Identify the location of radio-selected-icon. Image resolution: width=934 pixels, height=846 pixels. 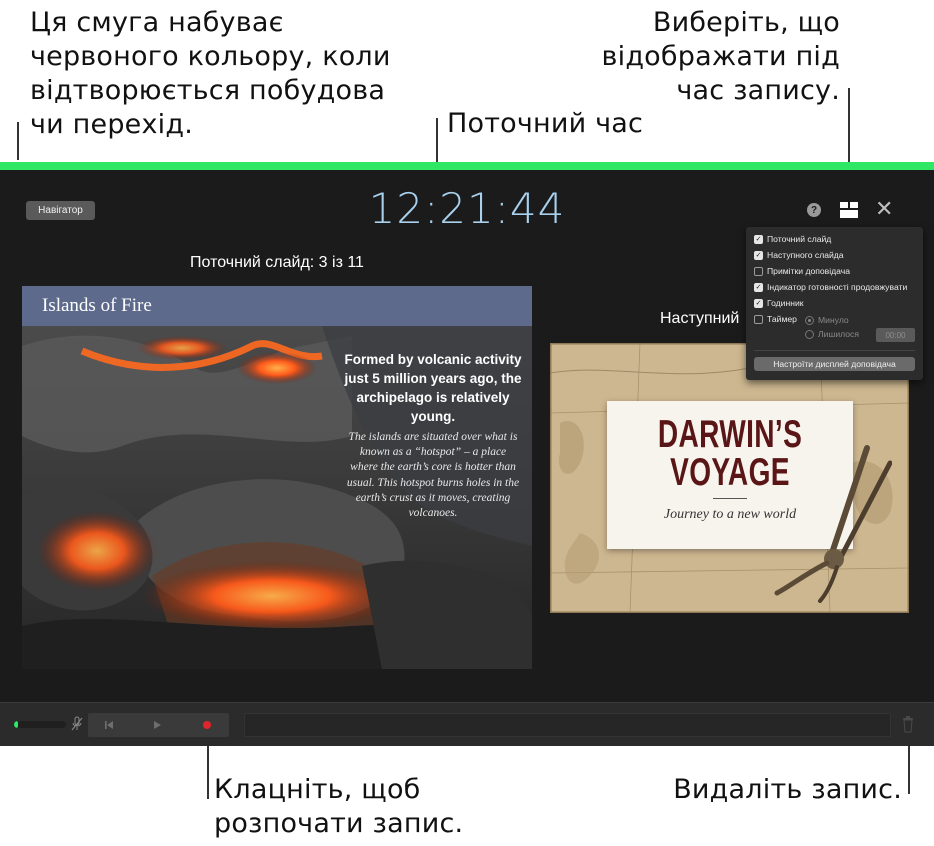
(809, 320).